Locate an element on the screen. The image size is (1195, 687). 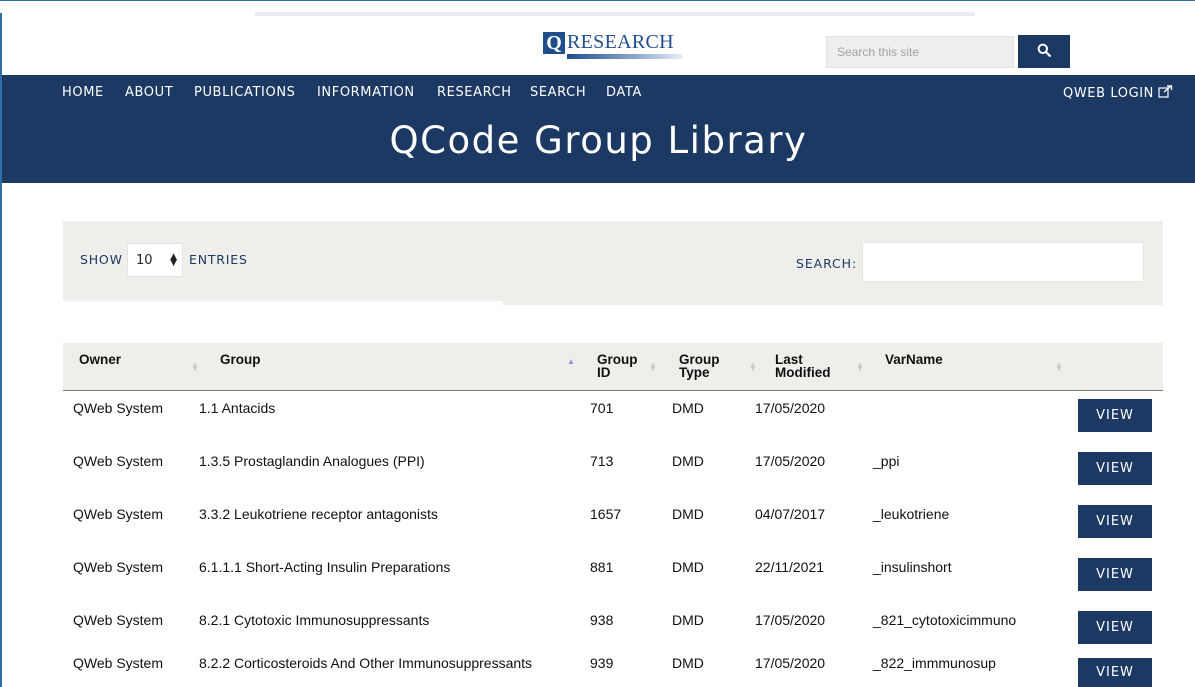
cell-group-id: 939 is located at coordinates (602, 663).